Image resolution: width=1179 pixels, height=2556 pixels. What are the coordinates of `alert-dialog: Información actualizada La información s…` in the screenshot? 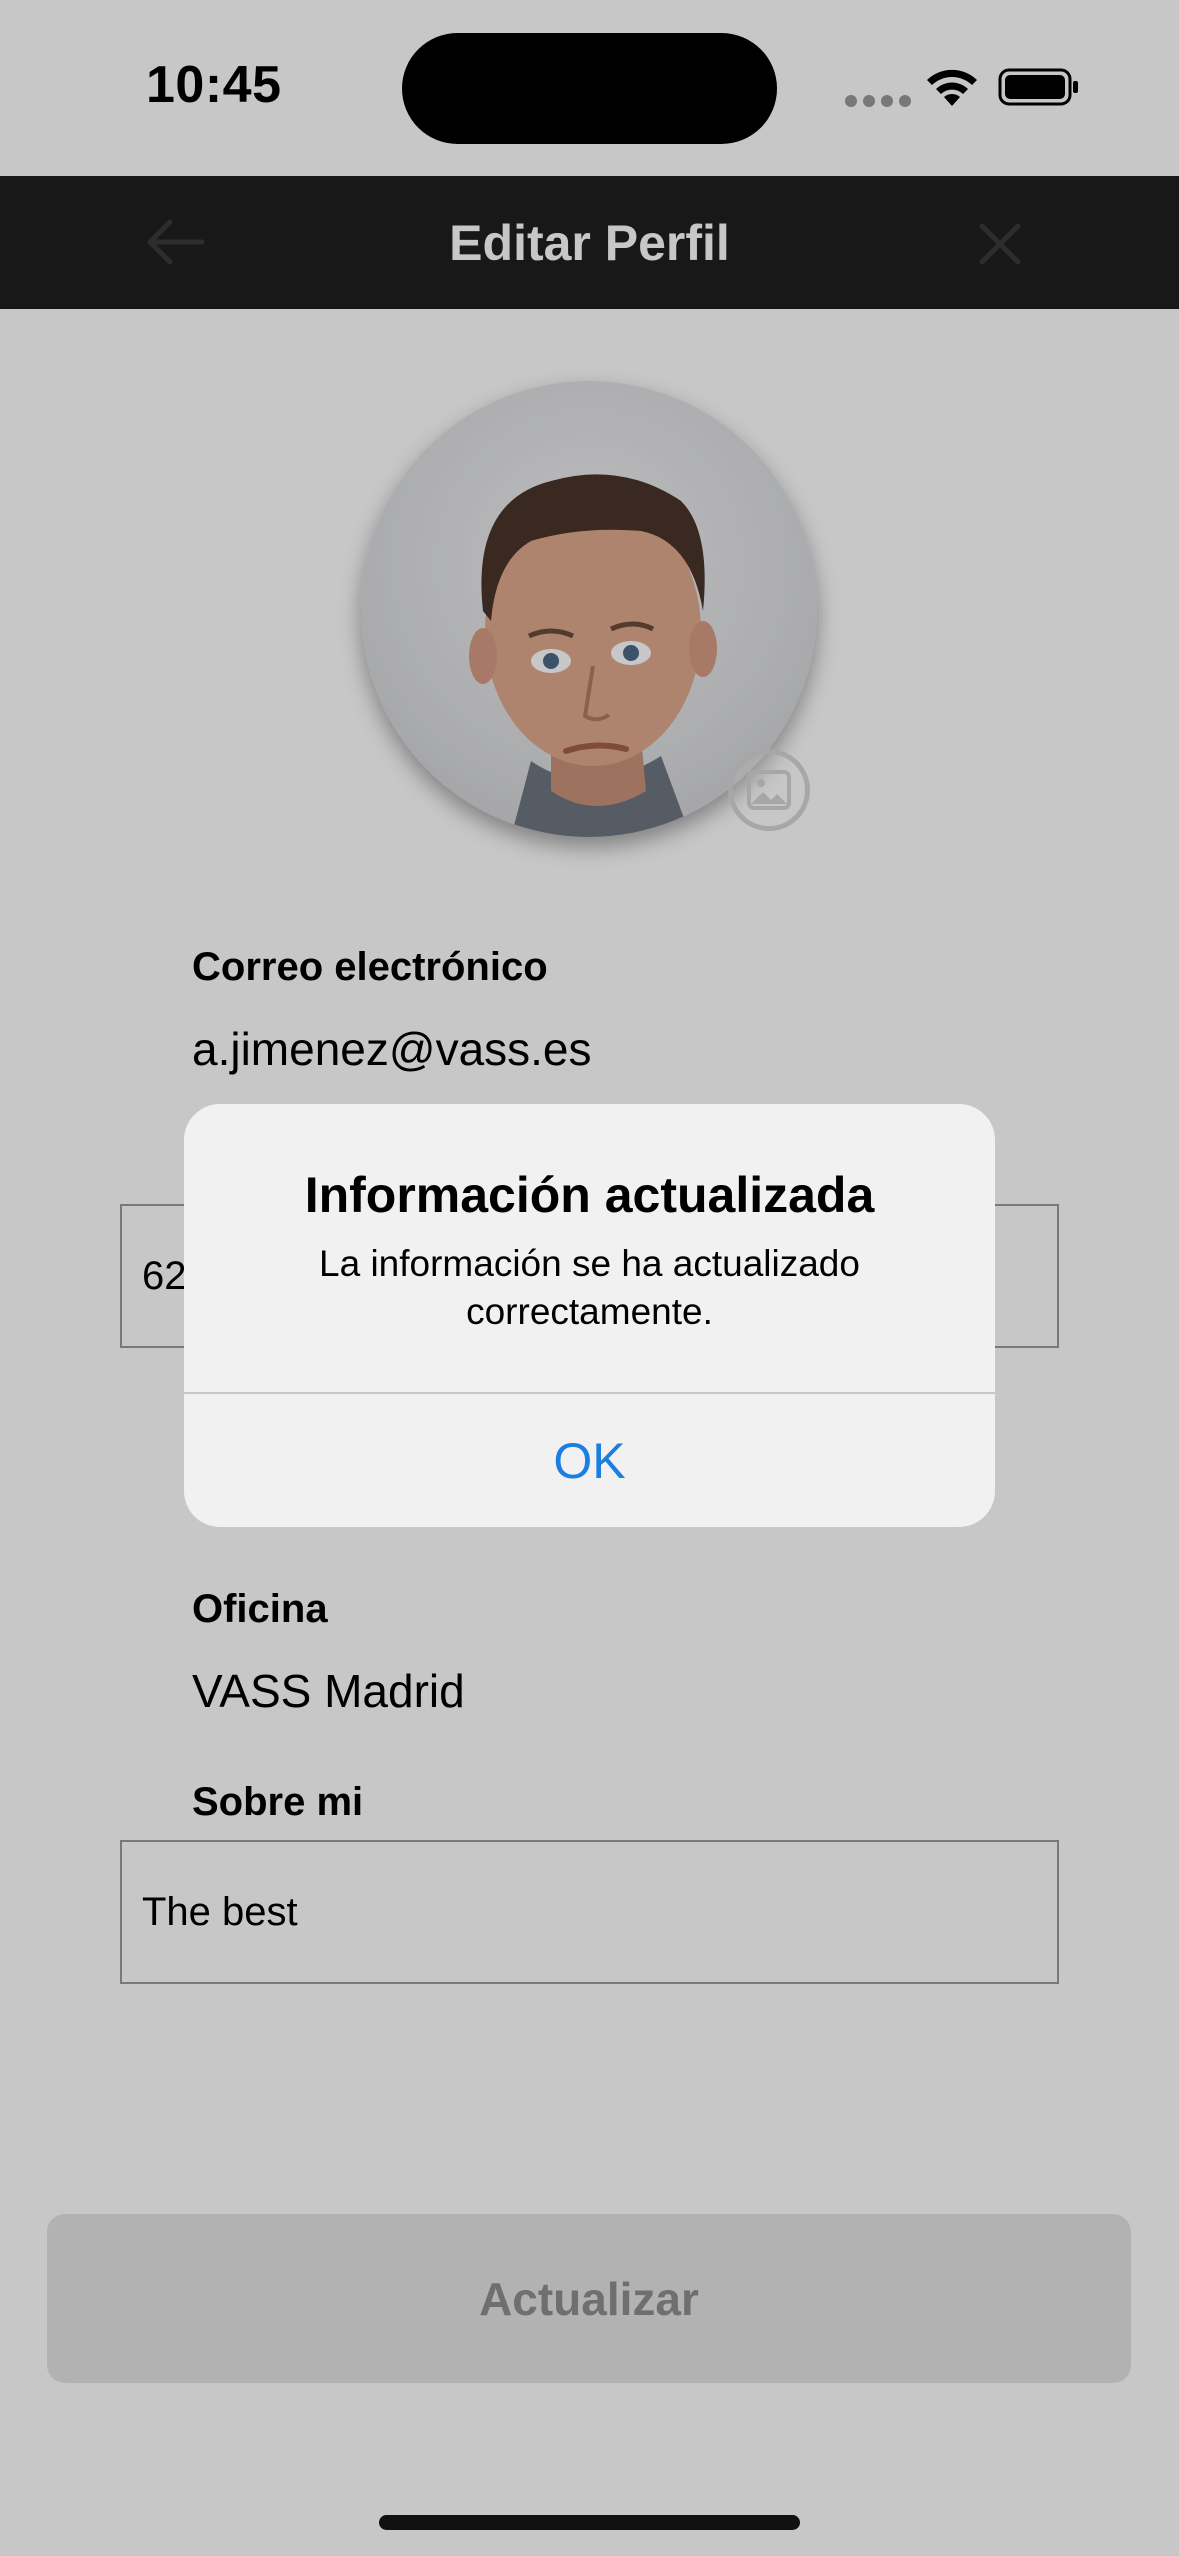 It's located at (589, 1315).